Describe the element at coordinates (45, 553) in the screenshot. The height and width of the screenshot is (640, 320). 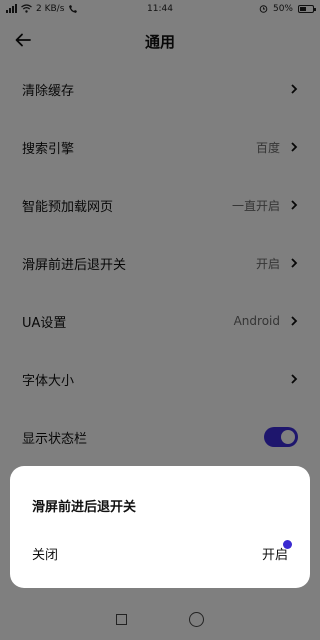
I see `option-off: 关闭` at that location.